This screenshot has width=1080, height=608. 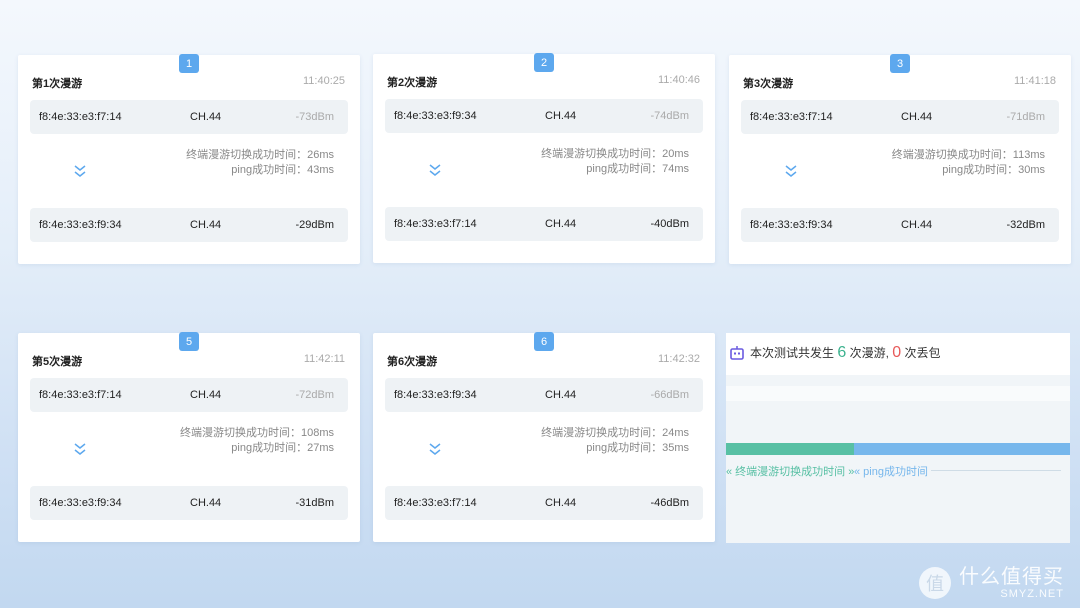 I want to click on target-ap-row: f8:4e:33:e3:f9:34 CH.44 -31dBm, so click(x=189, y=503).